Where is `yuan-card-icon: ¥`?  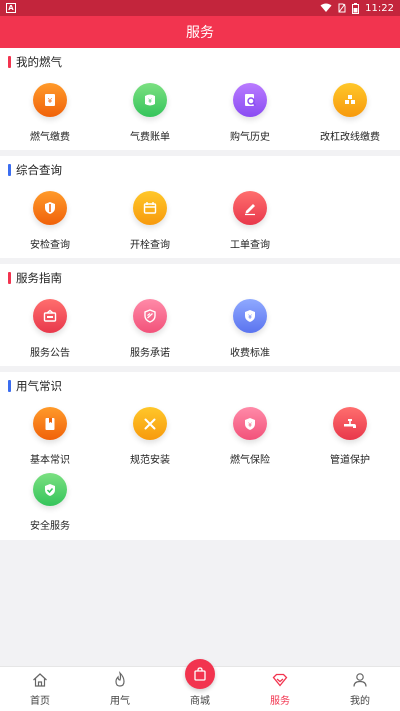
yuan-card-icon: ¥ is located at coordinates (50, 100).